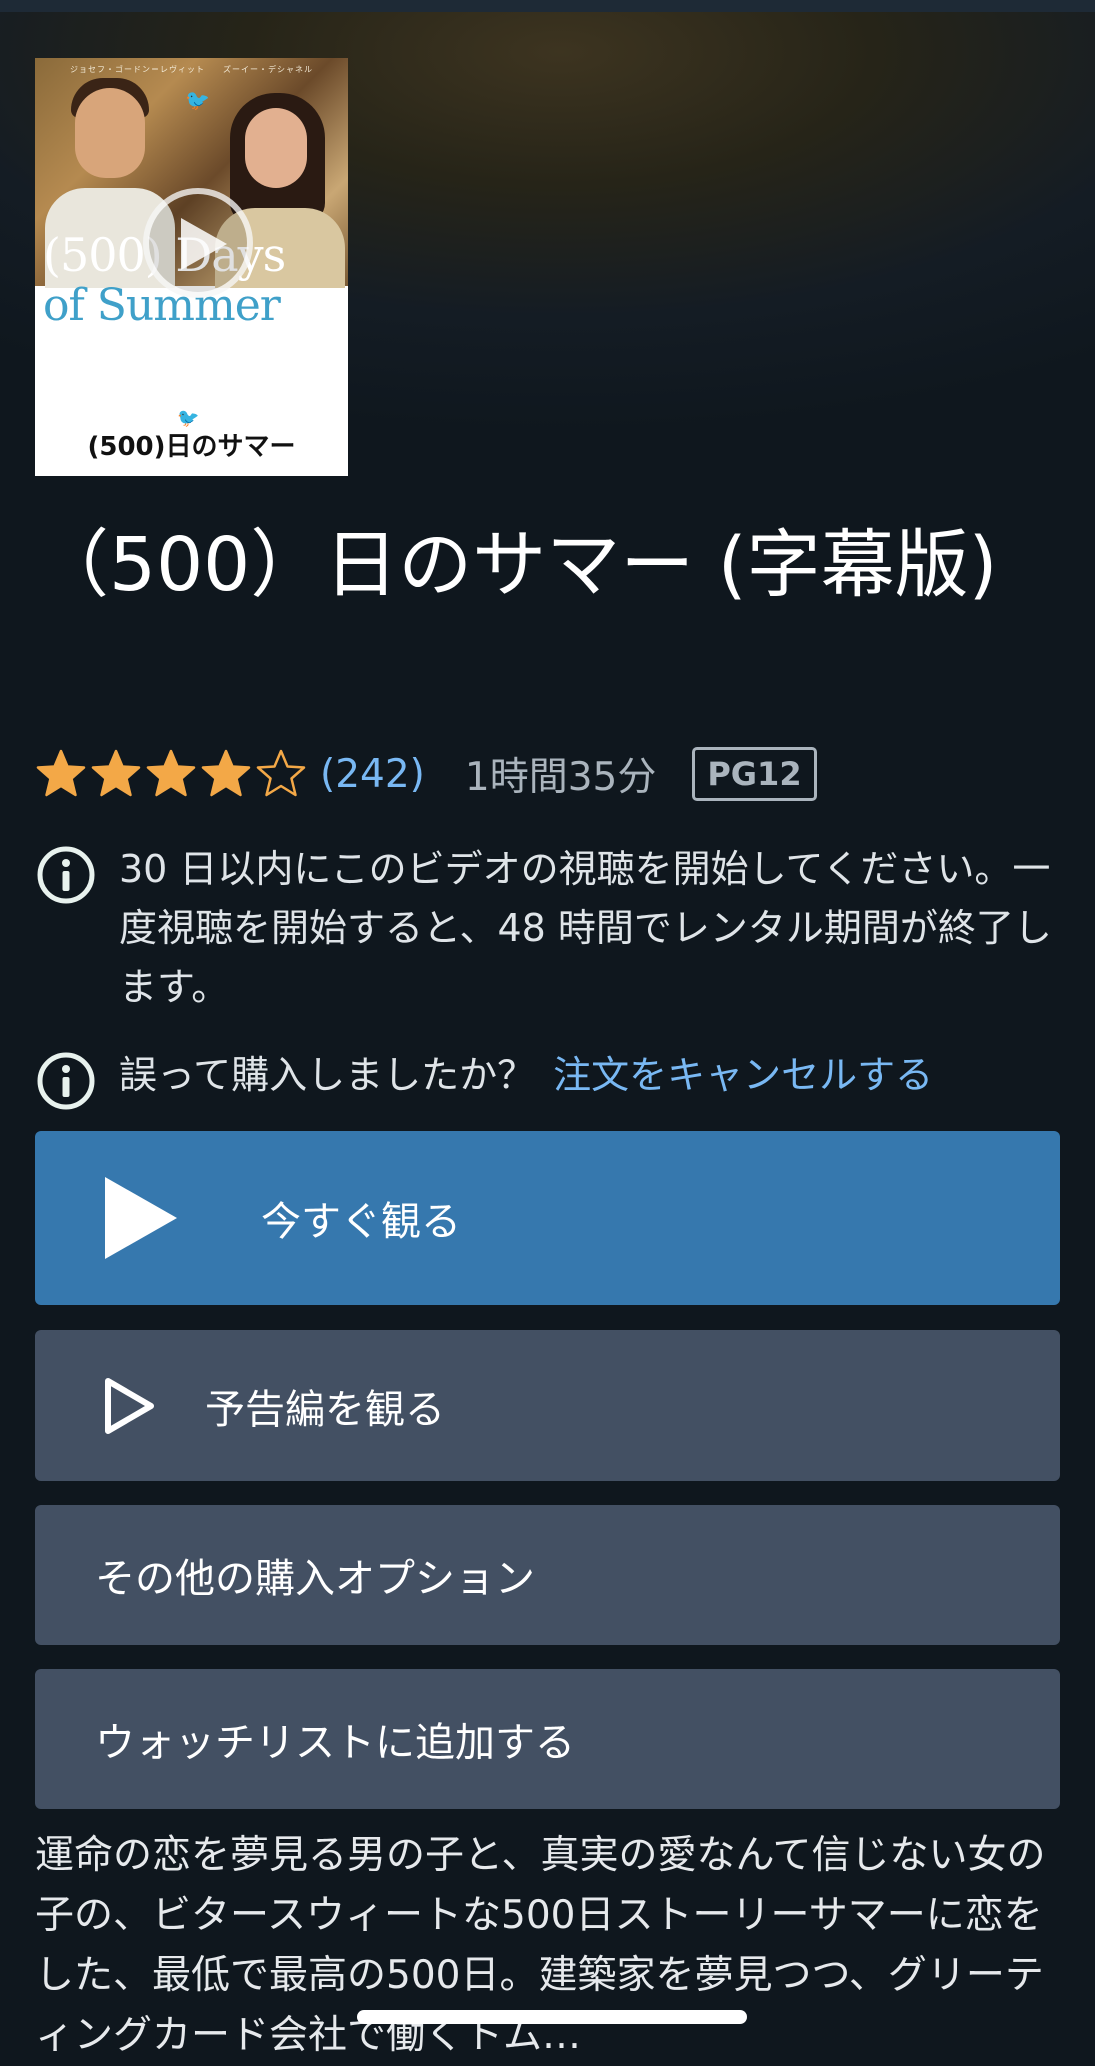 Image resolution: width=1095 pixels, height=2066 pixels. Describe the element at coordinates (547, 1218) in the screenshot. I see `watch-now-button: 今すぐ観る` at that location.